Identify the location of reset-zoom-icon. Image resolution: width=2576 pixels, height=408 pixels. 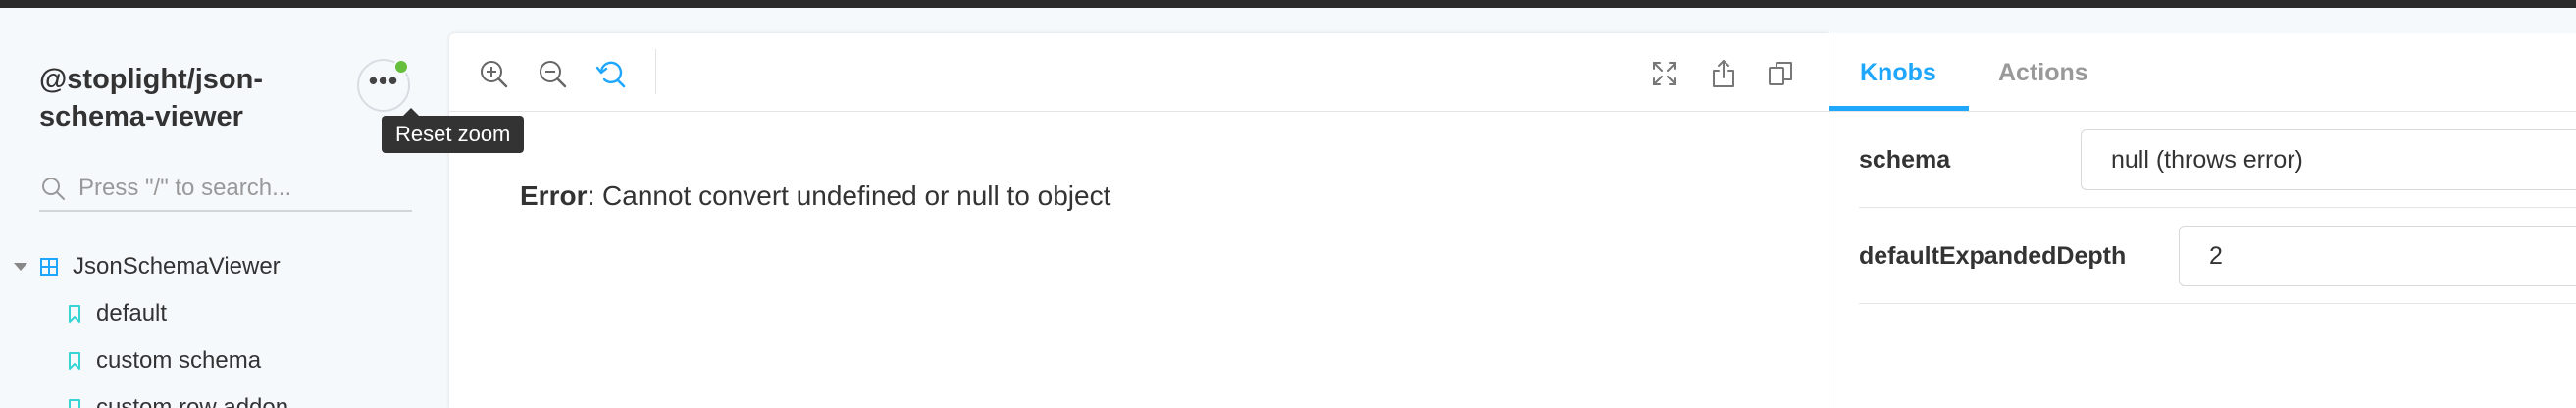
(610, 74).